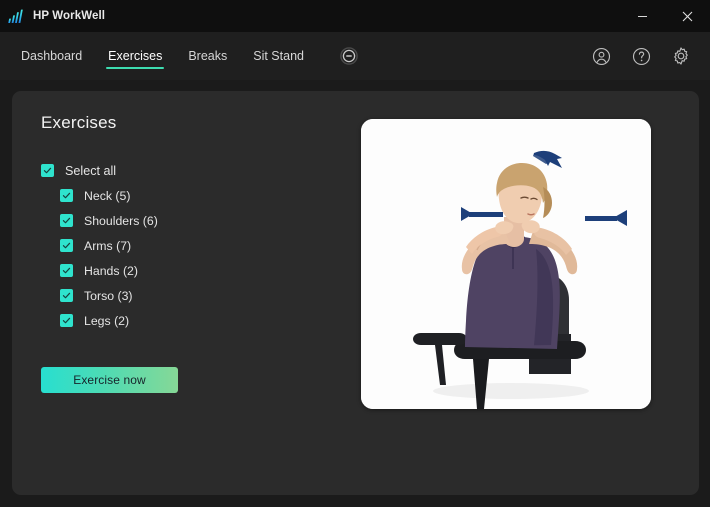  What do you see at coordinates (197, 295) in the screenshot?
I see `checkbox-row-torso: Torso (3)` at bounding box center [197, 295].